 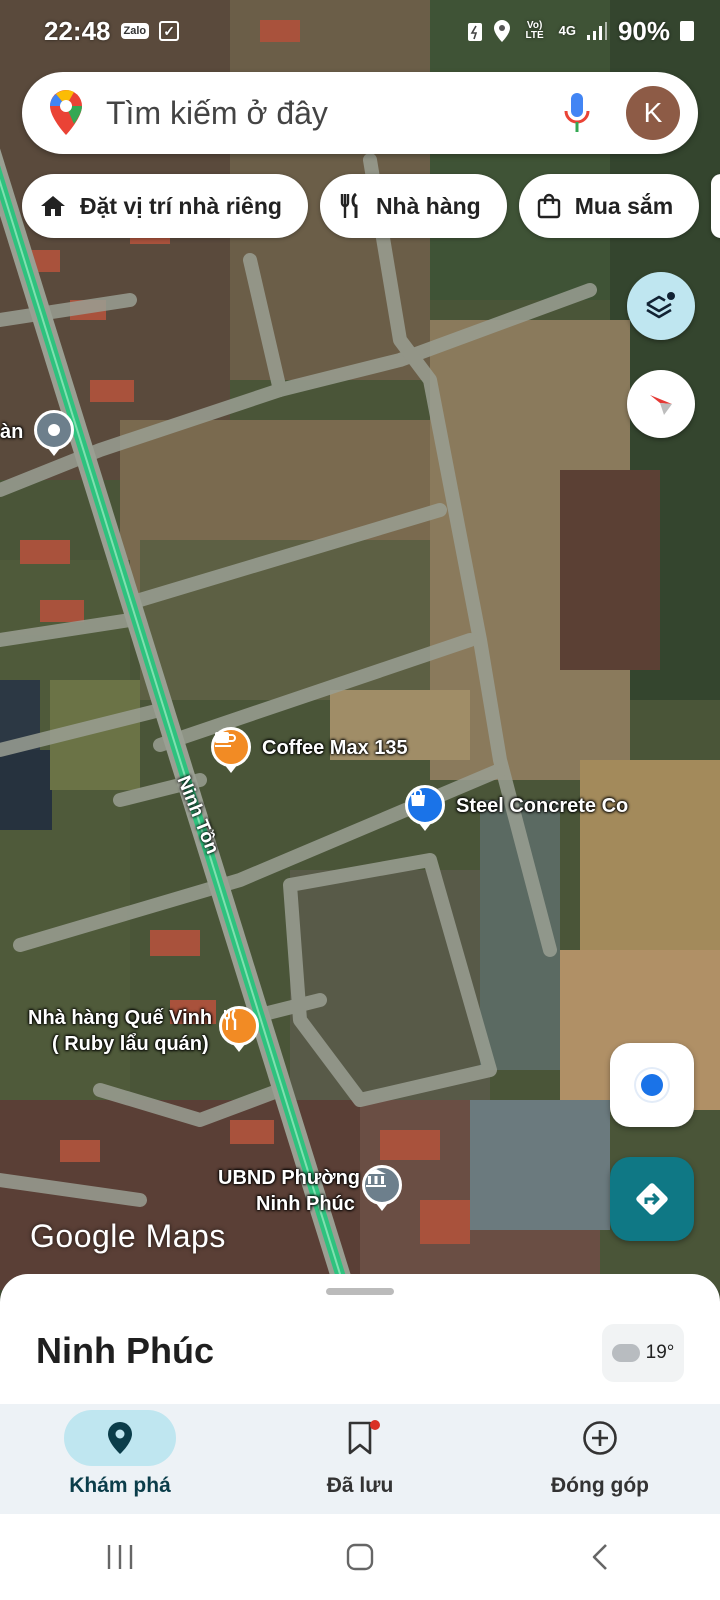 What do you see at coordinates (225, 739) in the screenshot?
I see `coffee-cup-icon` at bounding box center [225, 739].